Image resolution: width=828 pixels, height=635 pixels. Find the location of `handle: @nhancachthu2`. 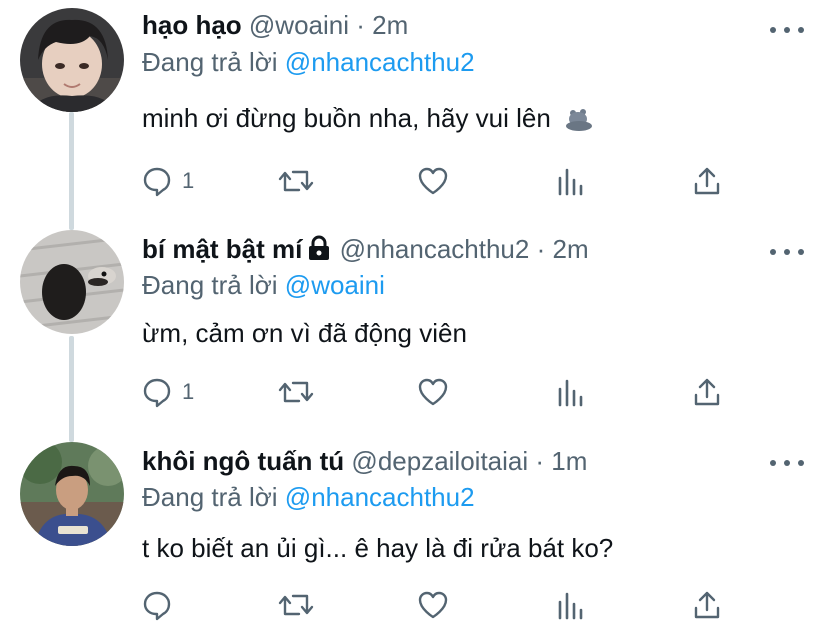

handle: @nhancachthu2 is located at coordinates (435, 249).